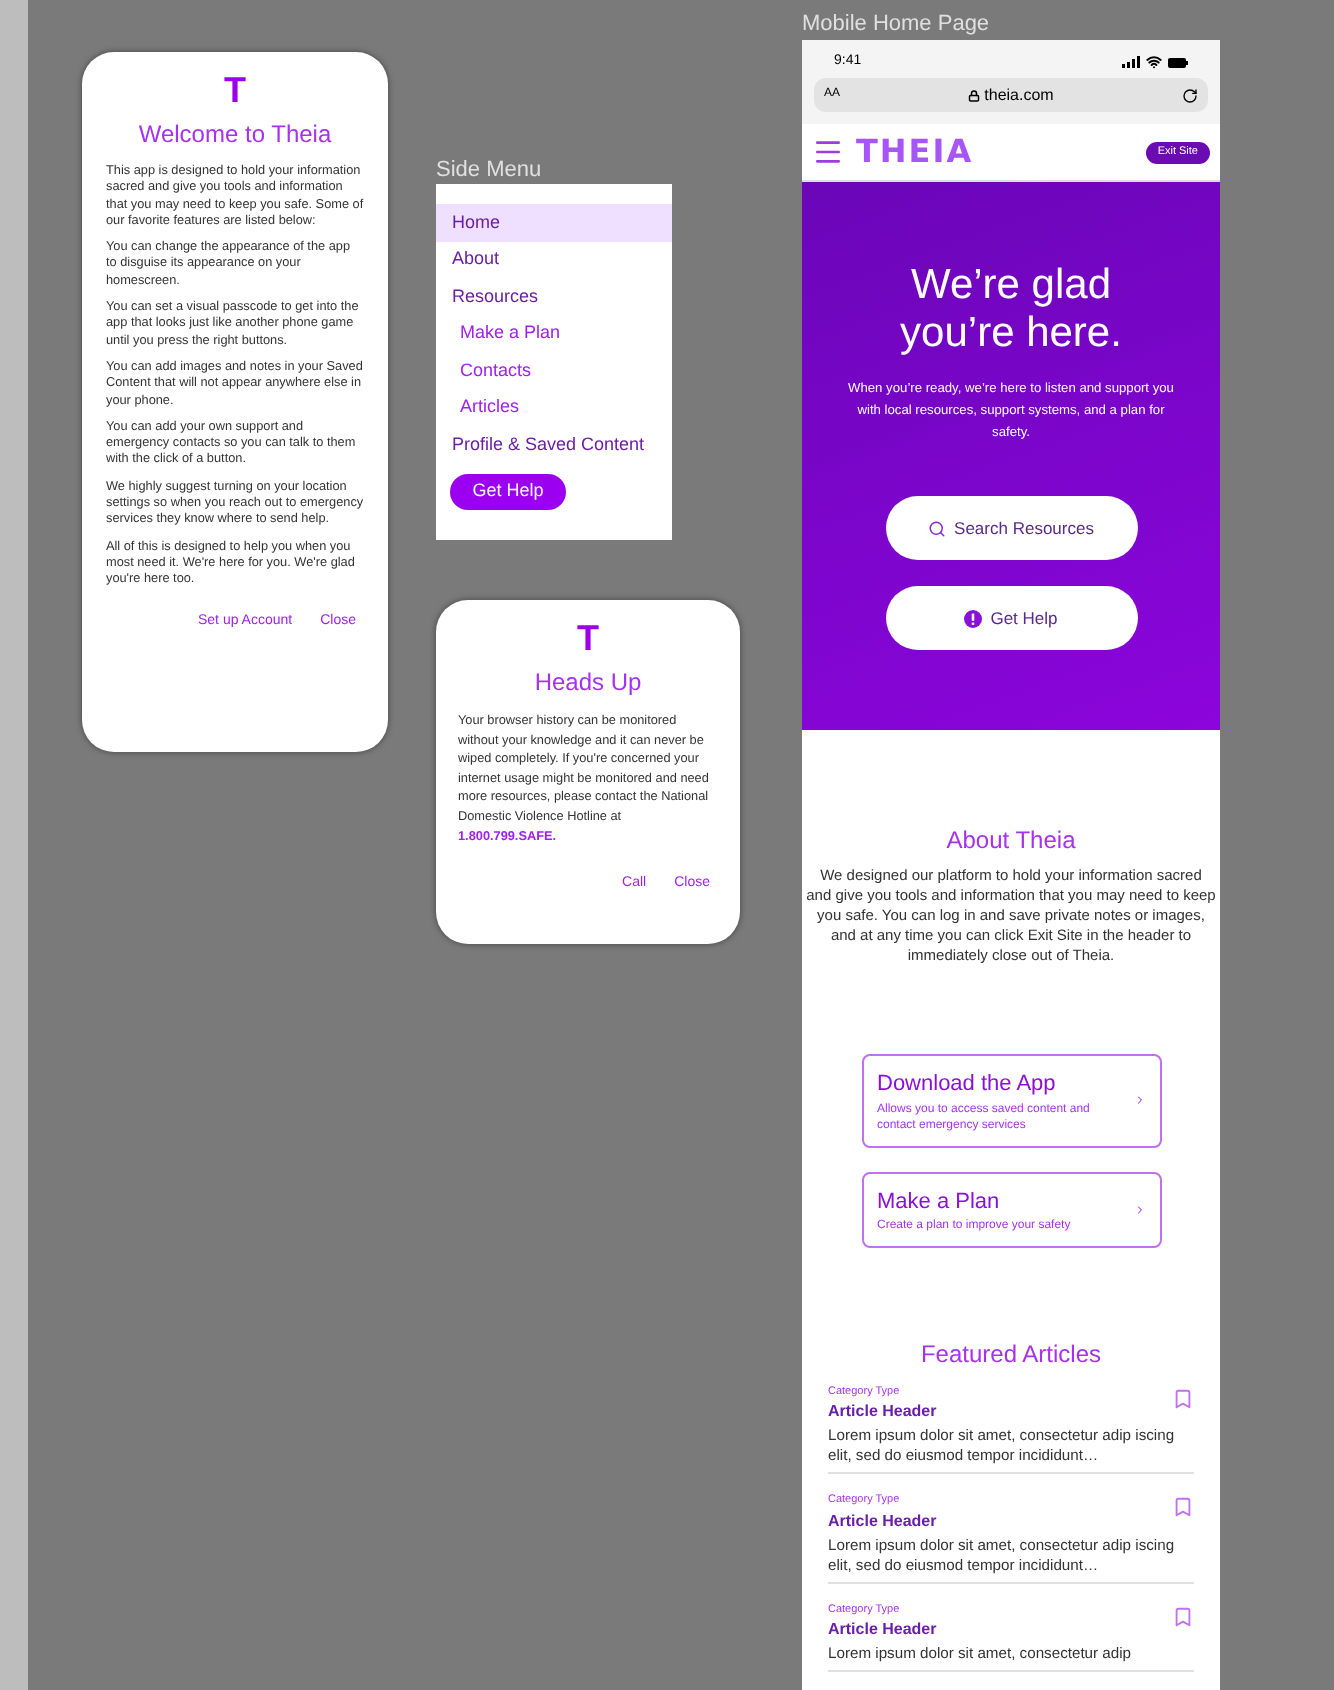 Image resolution: width=1334 pixels, height=1690 pixels. I want to click on about-title: About Theia, so click(1011, 841).